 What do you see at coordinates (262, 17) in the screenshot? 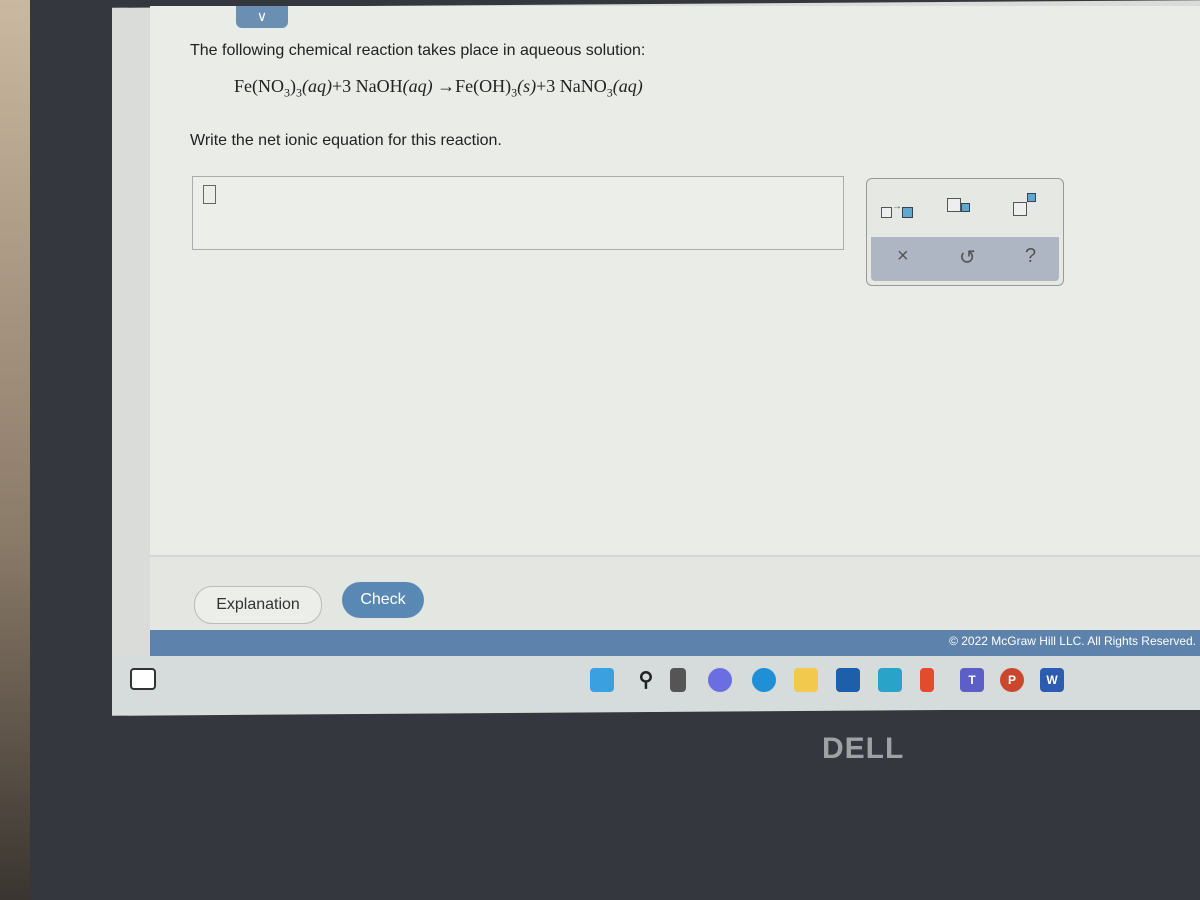
I see `collapse-chevron-icon: ∨` at bounding box center [262, 17].